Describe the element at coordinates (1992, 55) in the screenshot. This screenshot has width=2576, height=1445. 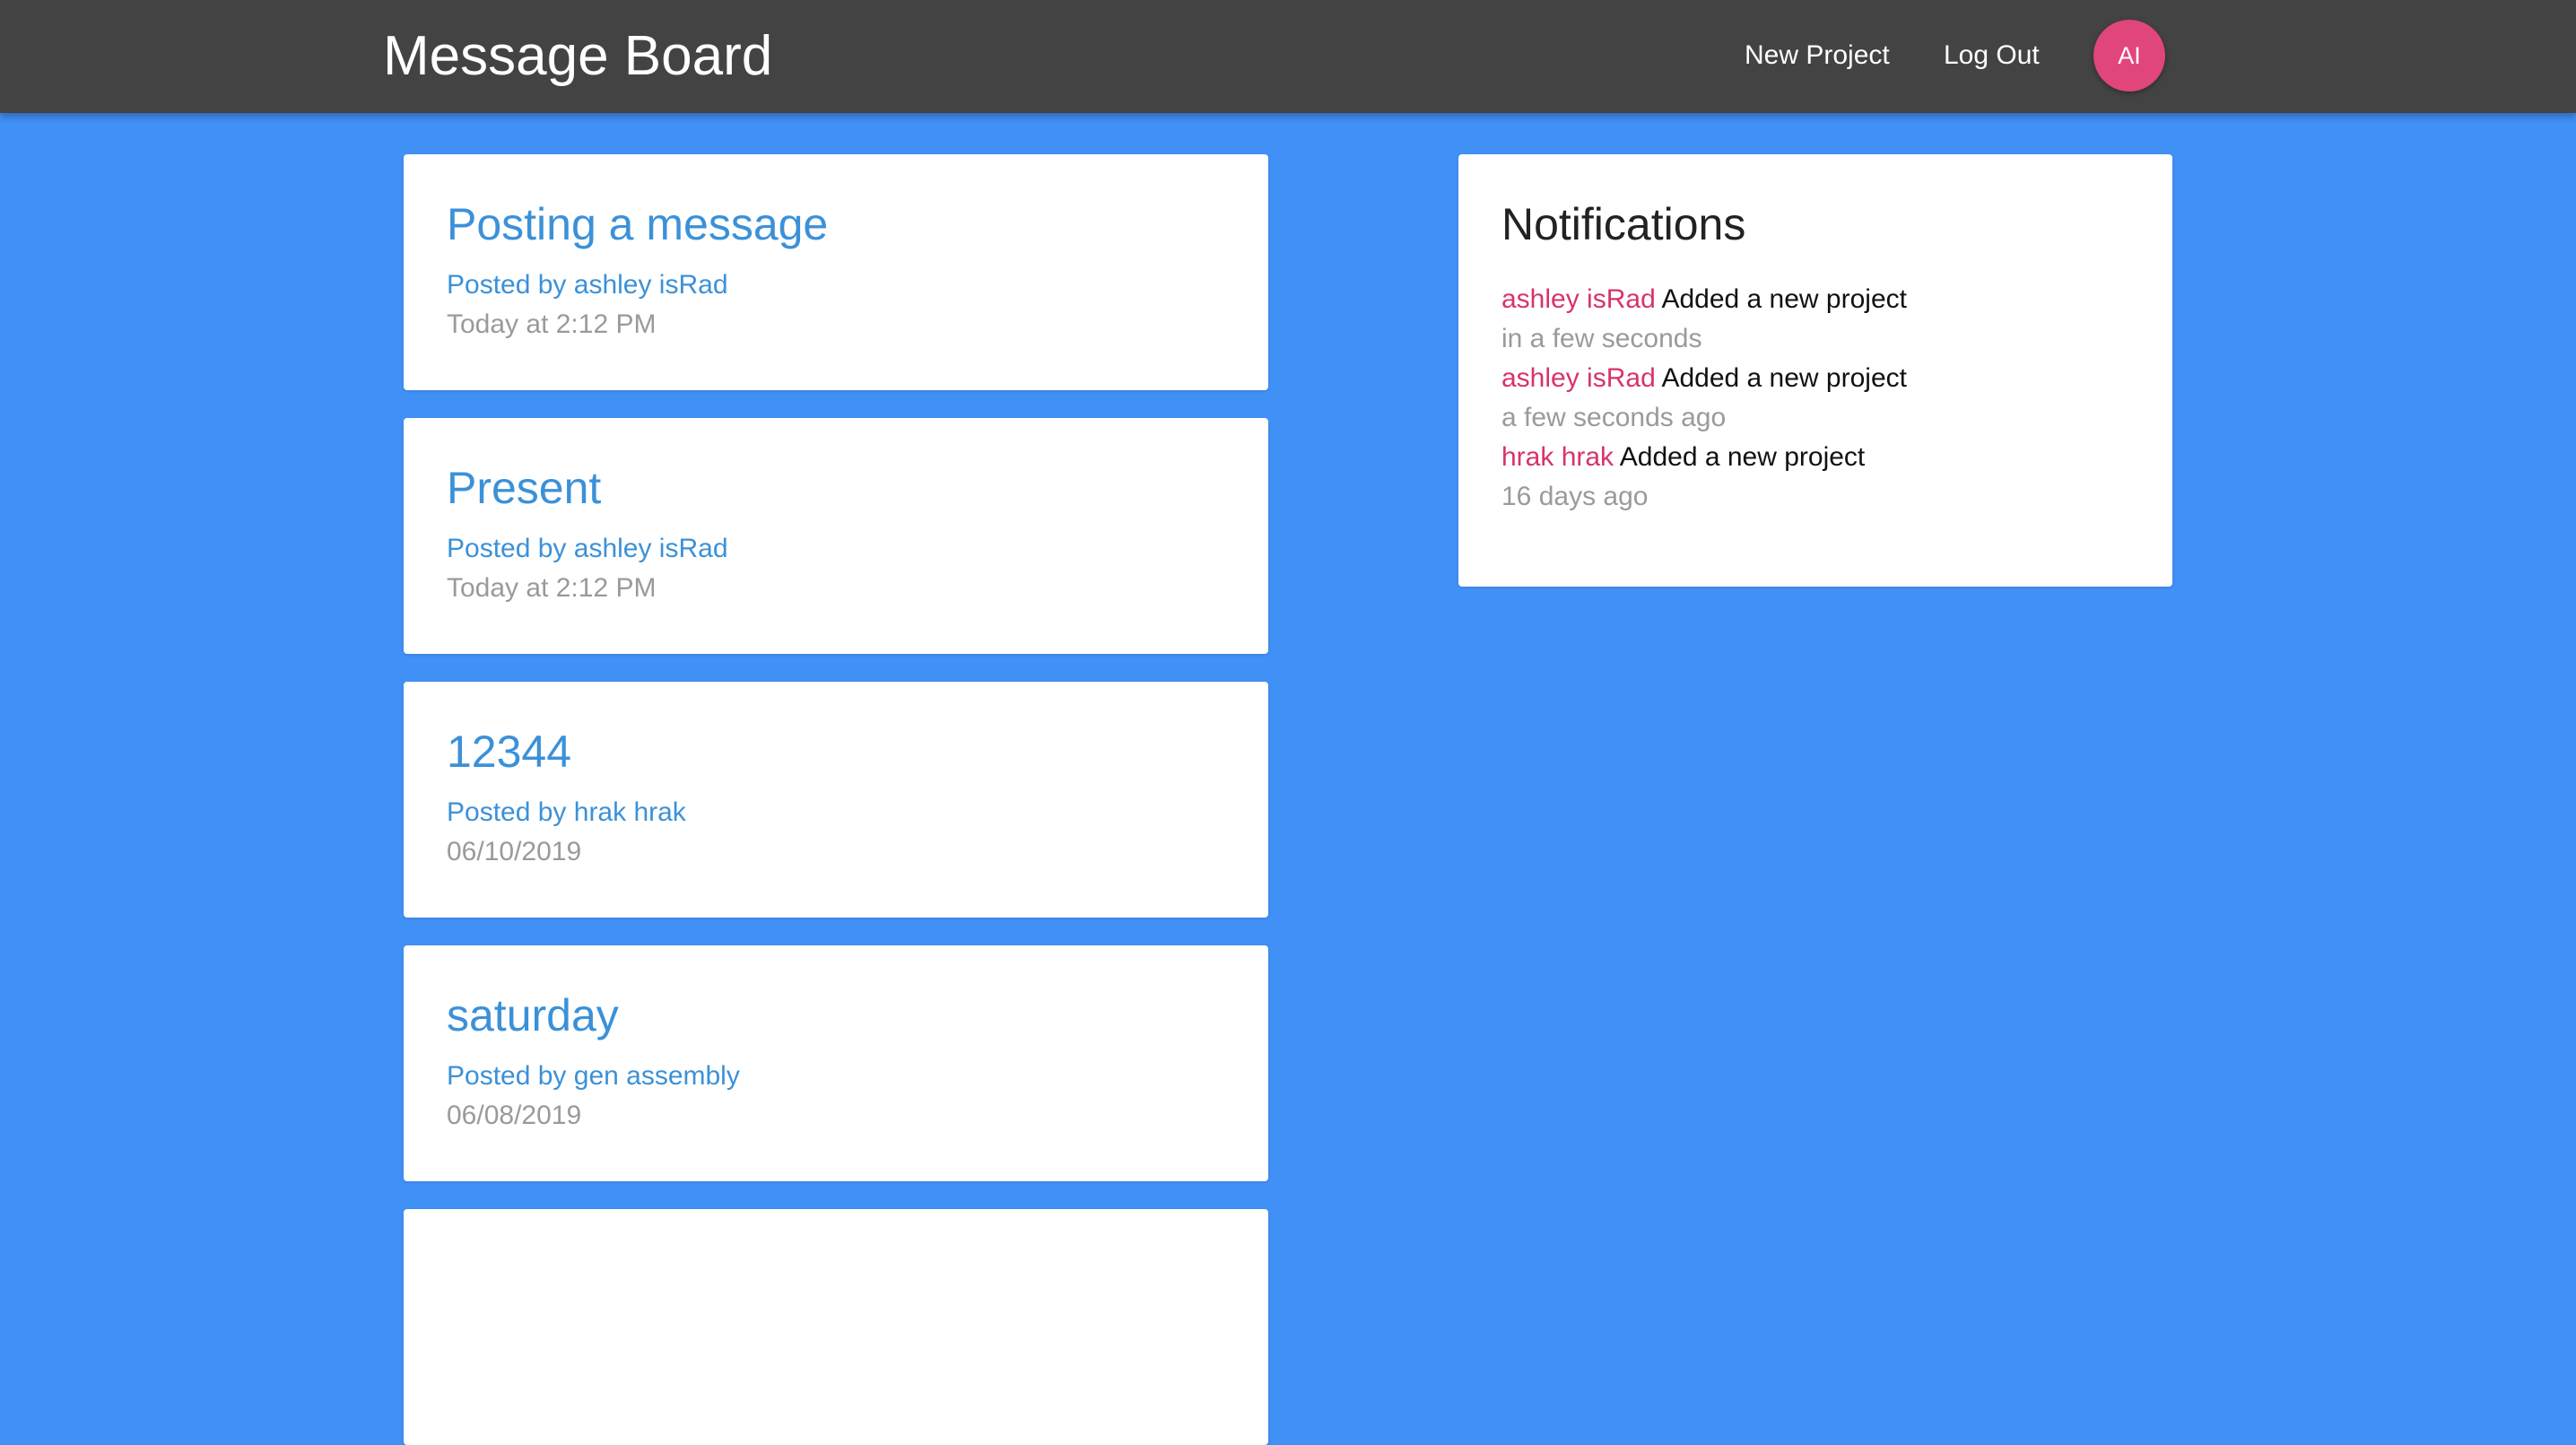
I see `log-out-link: Log Out` at that location.